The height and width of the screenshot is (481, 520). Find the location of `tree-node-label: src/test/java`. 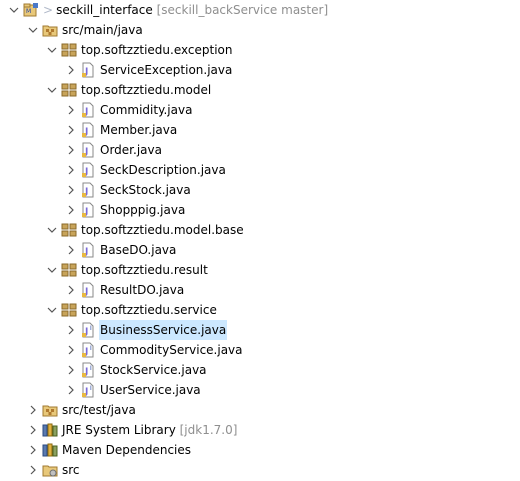

tree-node-label: src/test/java is located at coordinates (99, 410).